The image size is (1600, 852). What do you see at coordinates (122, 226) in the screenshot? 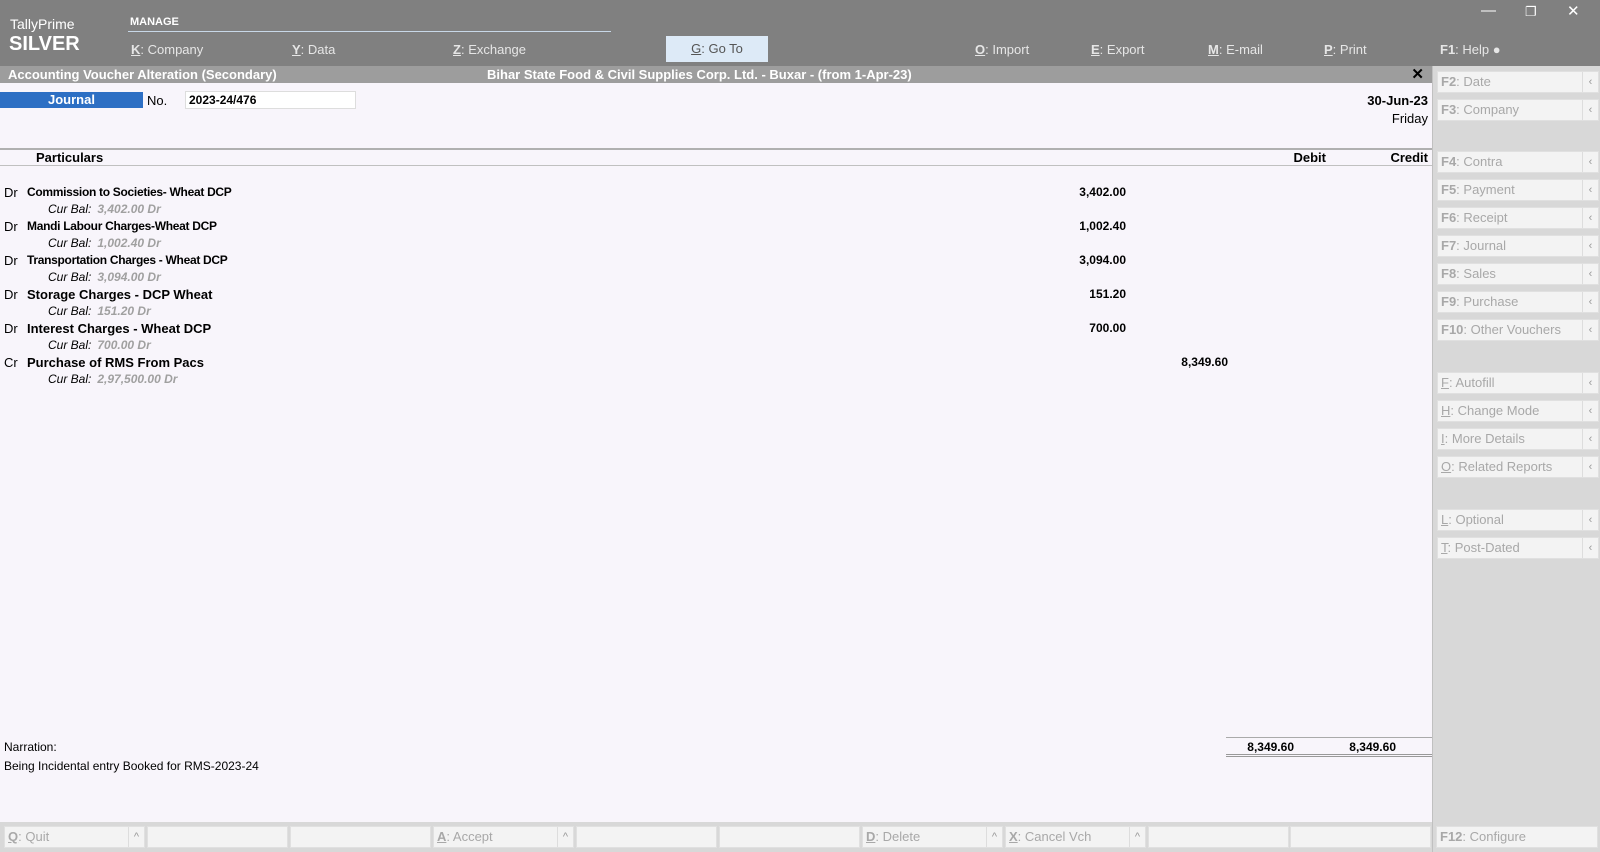
I see `ledger-name: Mandi Labour Charges-Wheat DCP` at bounding box center [122, 226].